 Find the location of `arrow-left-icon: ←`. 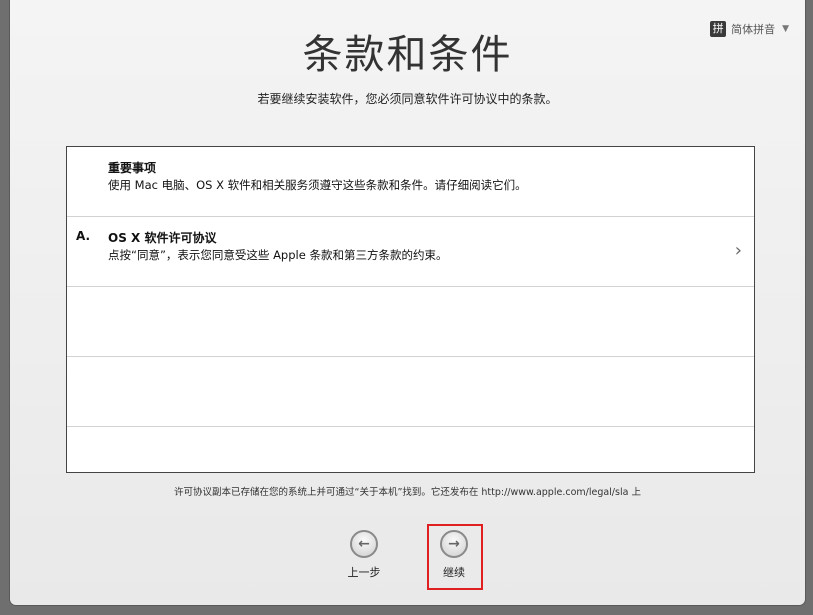

arrow-left-icon: ← is located at coordinates (364, 544).